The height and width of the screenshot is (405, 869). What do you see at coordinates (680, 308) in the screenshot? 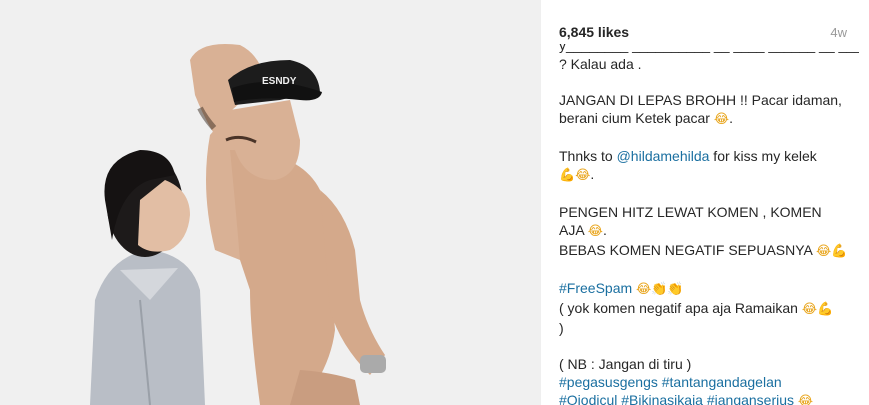
I see `caption-text: ( yok komen negatif apa aja Ramaikan` at bounding box center [680, 308].